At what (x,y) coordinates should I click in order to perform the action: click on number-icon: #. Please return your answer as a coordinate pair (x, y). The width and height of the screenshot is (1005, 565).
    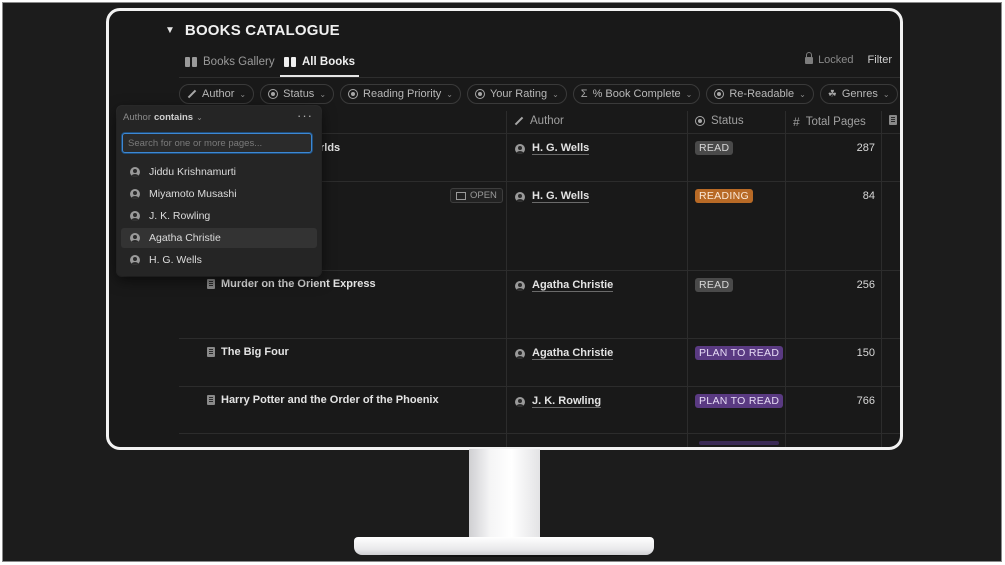
    Looking at the image, I should click on (796, 122).